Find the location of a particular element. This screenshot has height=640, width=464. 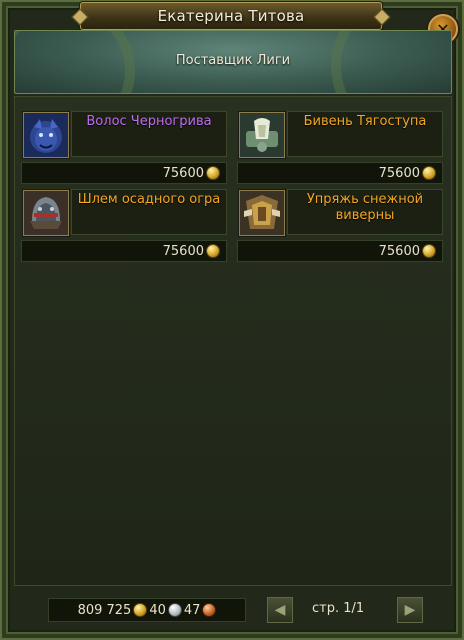

page-indicator: стр. 1/1 is located at coordinates (338, 608).